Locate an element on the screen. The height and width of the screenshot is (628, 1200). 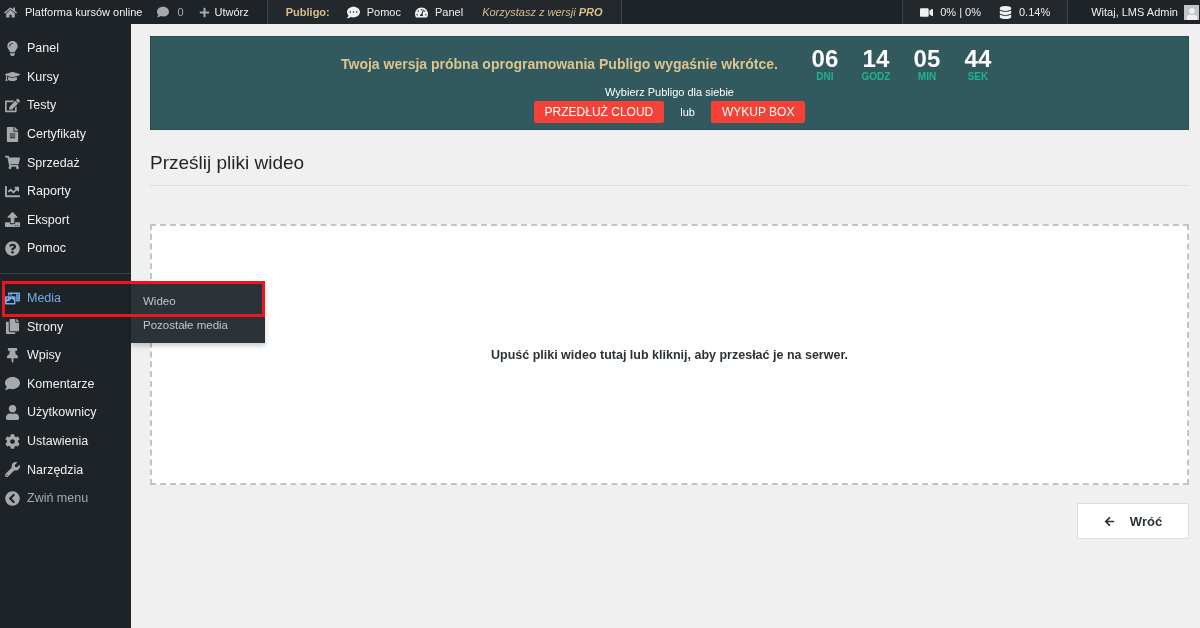
sidebar-menu-item: Eksport is located at coordinates (65, 220).